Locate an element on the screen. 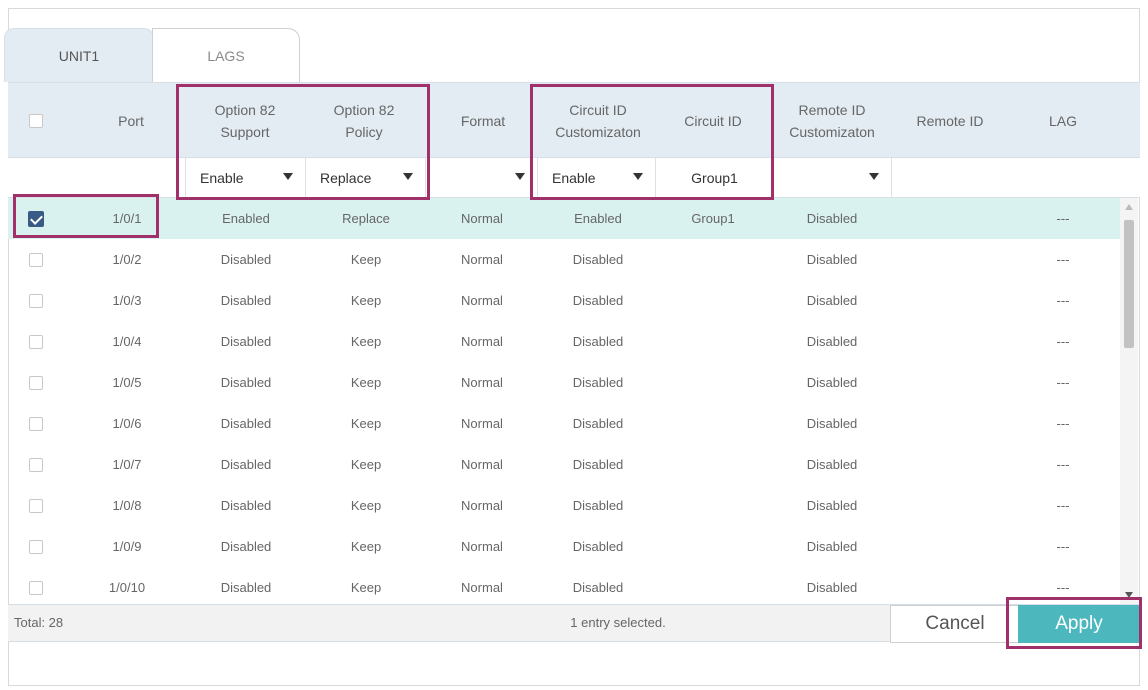  tab-lags: LAGS is located at coordinates (226, 55).